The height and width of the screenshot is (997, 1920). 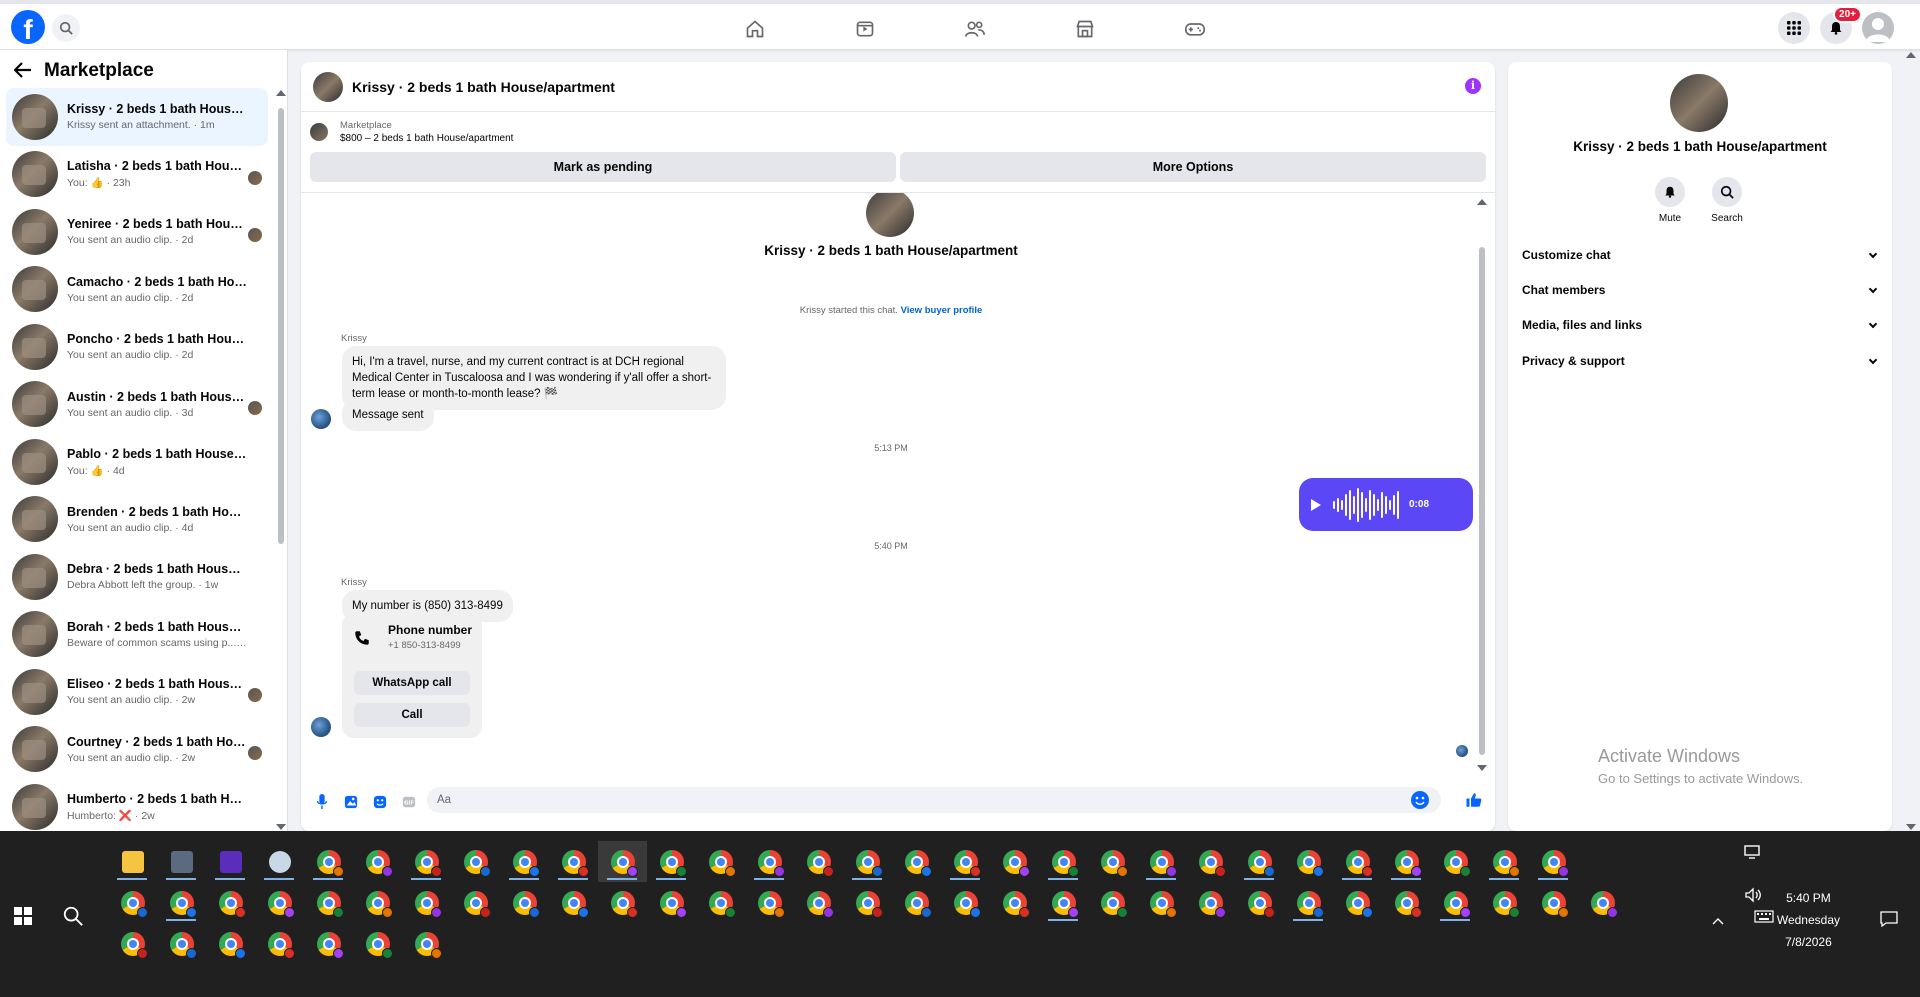 What do you see at coordinates (1702, 255) in the screenshot?
I see `customize-chat-row: Customize chat` at bounding box center [1702, 255].